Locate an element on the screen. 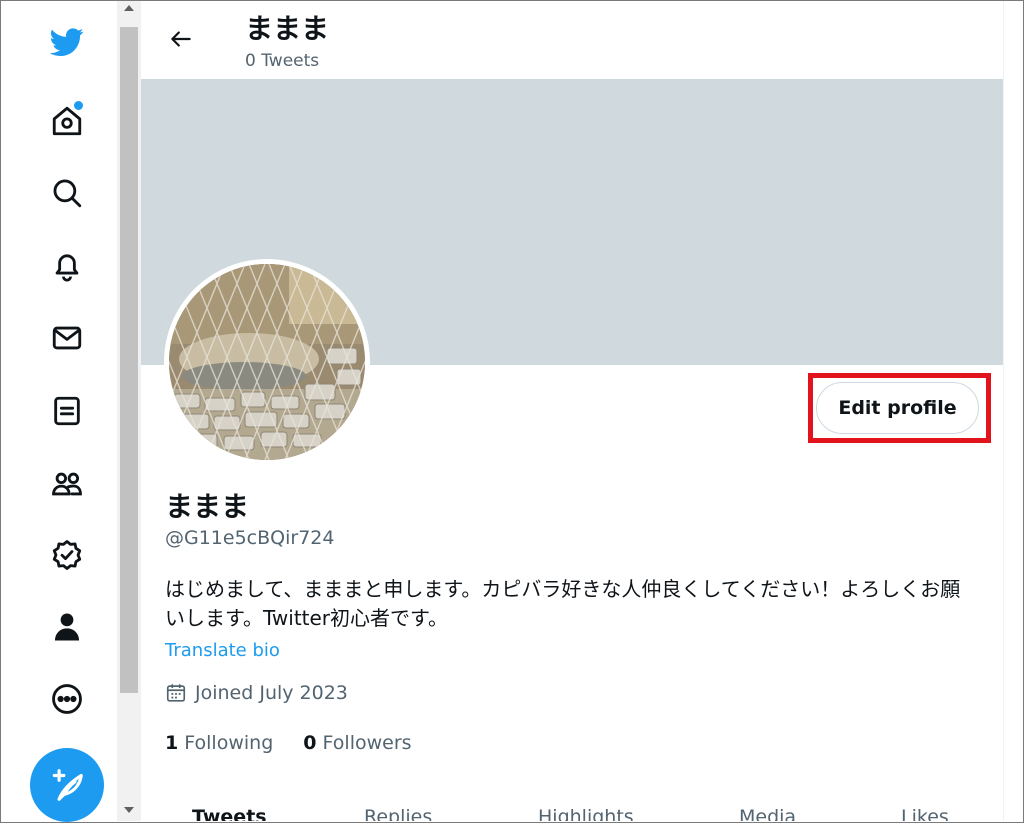  back-arrow-icon is located at coordinates (181, 39).